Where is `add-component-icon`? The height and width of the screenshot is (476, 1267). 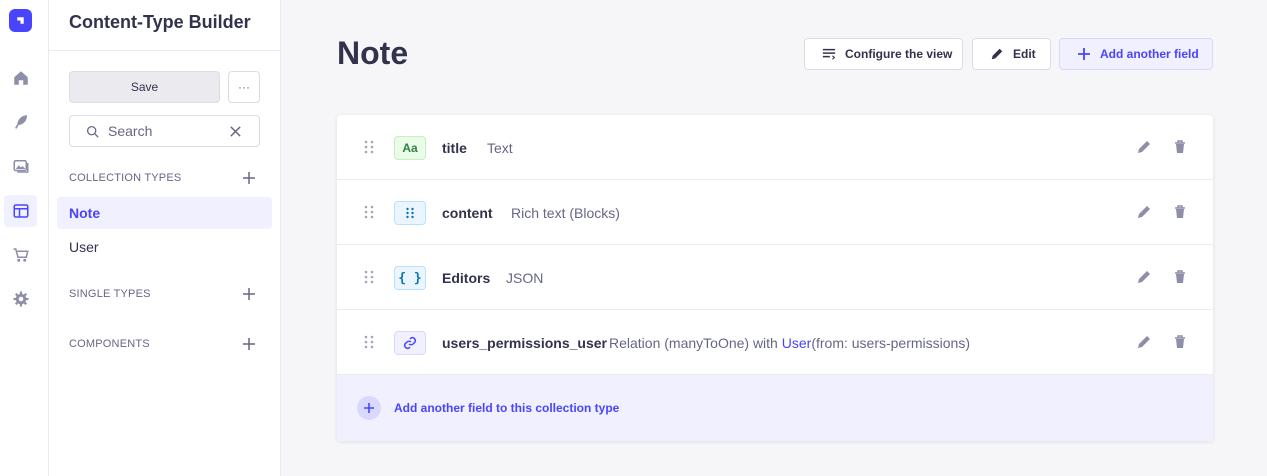 add-component-icon is located at coordinates (249, 344).